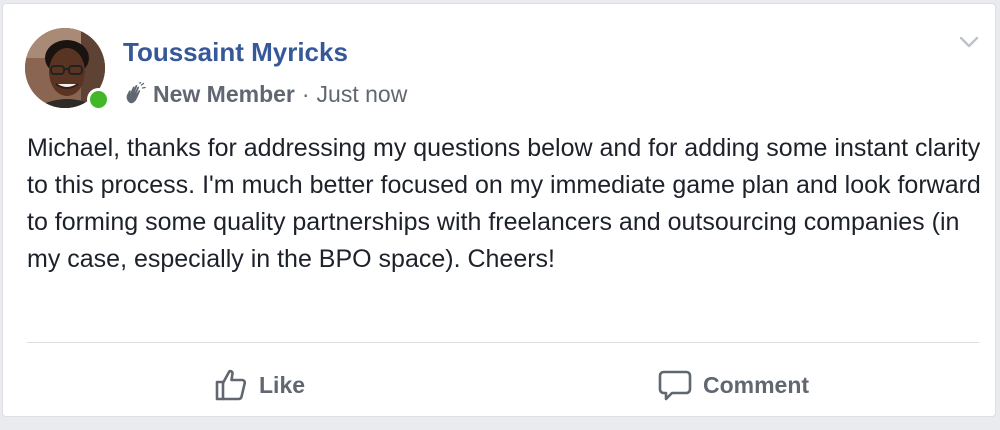 The image size is (1000, 430). I want to click on avatar-container, so click(67, 69).